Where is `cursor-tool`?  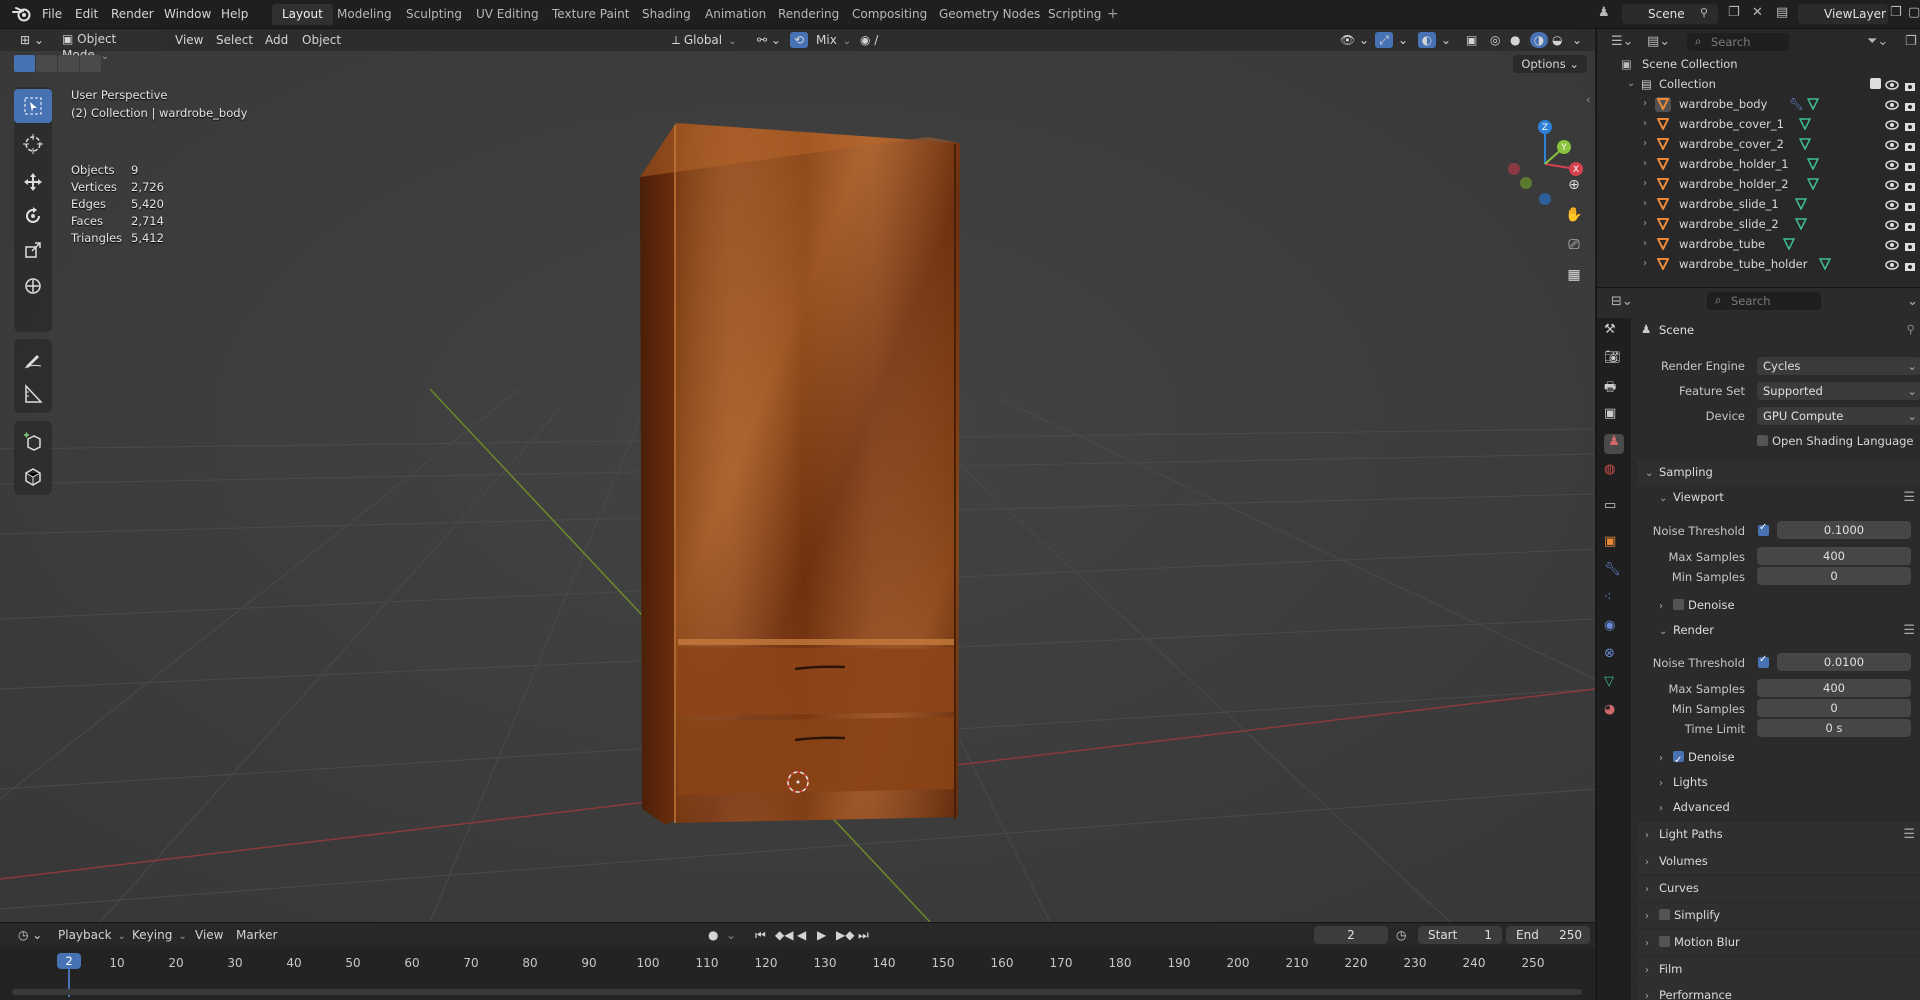 cursor-tool is located at coordinates (33, 144).